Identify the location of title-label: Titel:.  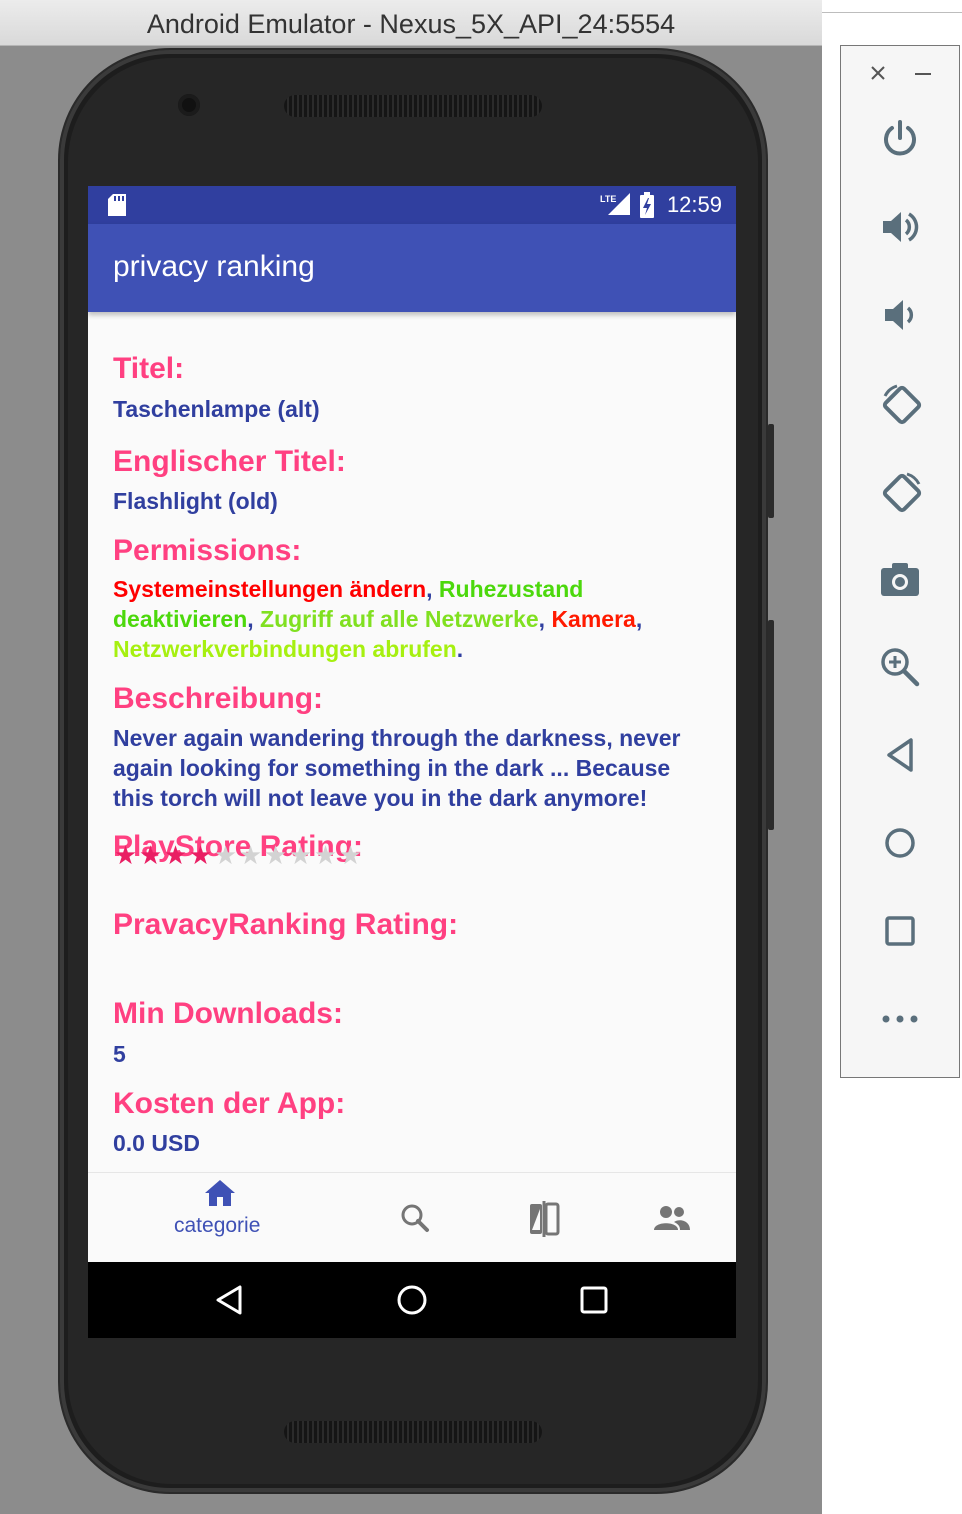
(149, 368).